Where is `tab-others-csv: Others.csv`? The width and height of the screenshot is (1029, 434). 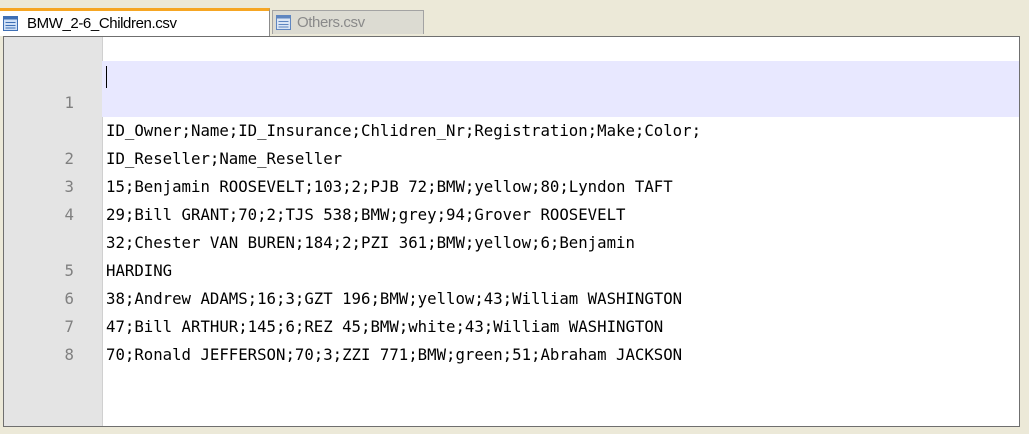 tab-others-csv: Others.csv is located at coordinates (348, 22).